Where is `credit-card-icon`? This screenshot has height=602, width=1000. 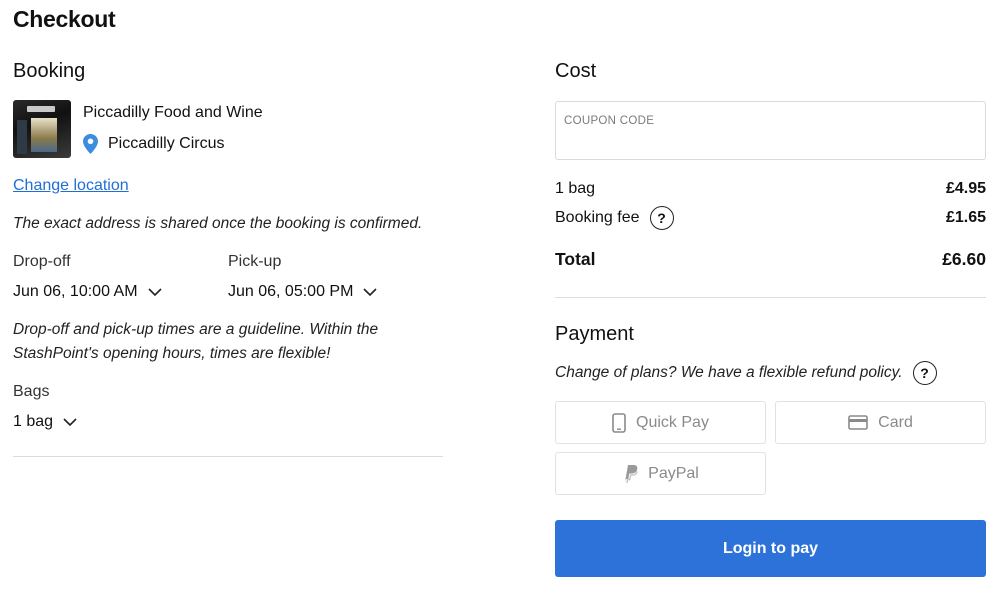
credit-card-icon is located at coordinates (858, 422).